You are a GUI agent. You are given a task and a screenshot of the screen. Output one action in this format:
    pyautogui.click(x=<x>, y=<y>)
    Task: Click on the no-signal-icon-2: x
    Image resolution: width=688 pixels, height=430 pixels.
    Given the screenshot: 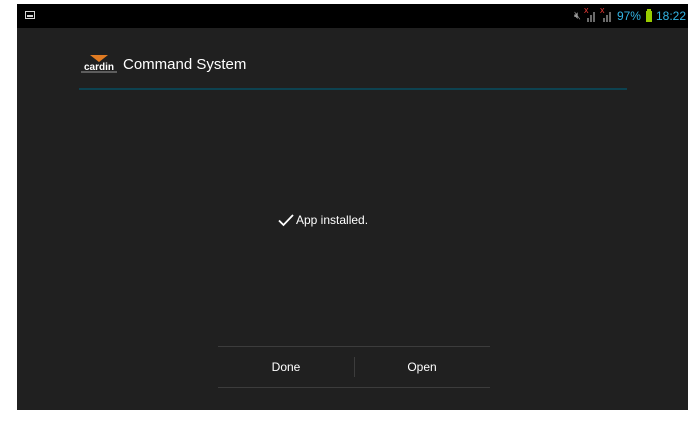 What is the action you would take?
    pyautogui.click(x=606, y=13)
    